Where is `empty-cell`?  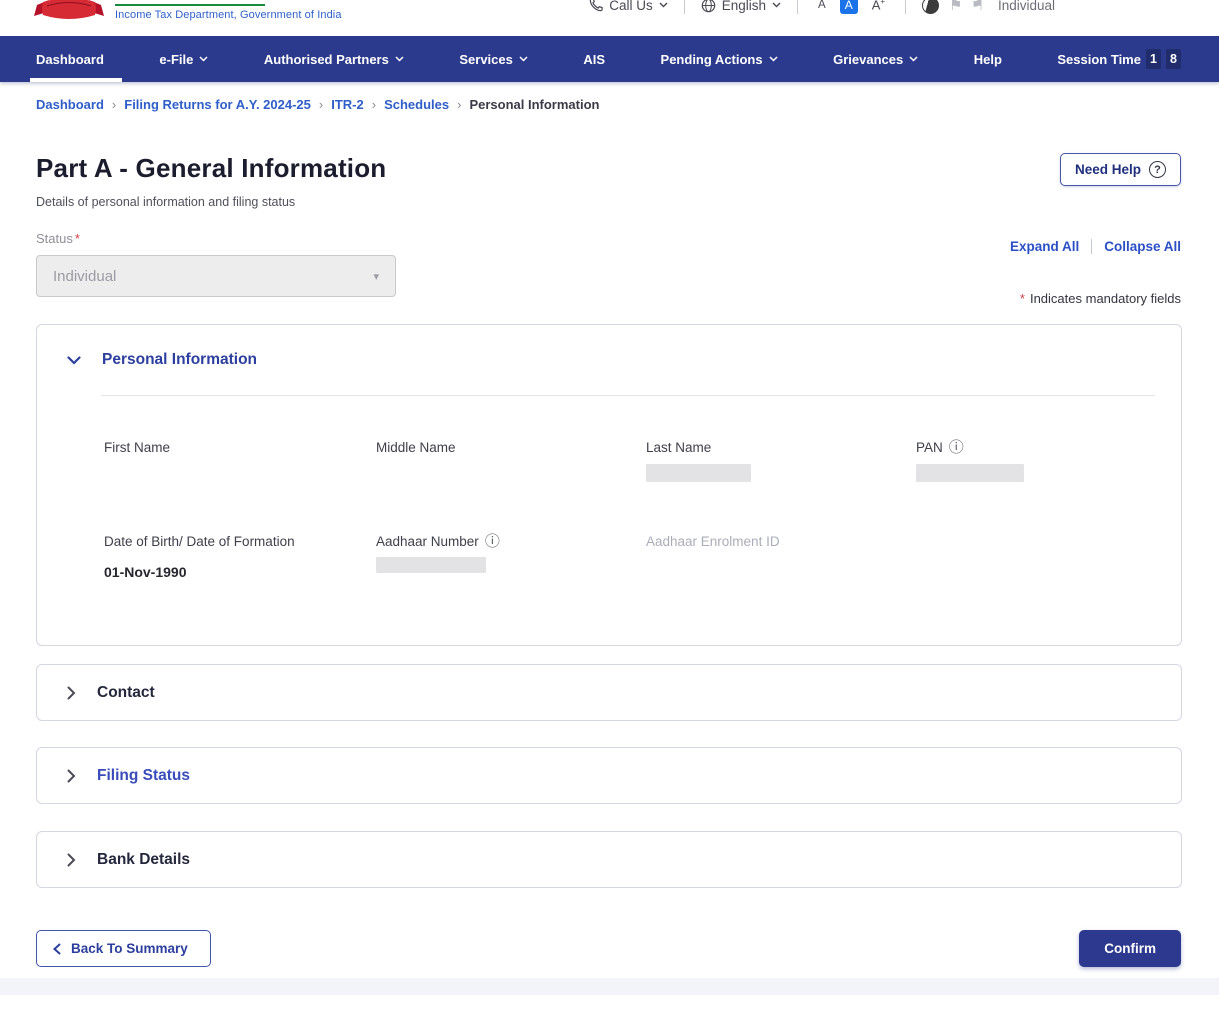
empty-cell is located at coordinates (1038, 557).